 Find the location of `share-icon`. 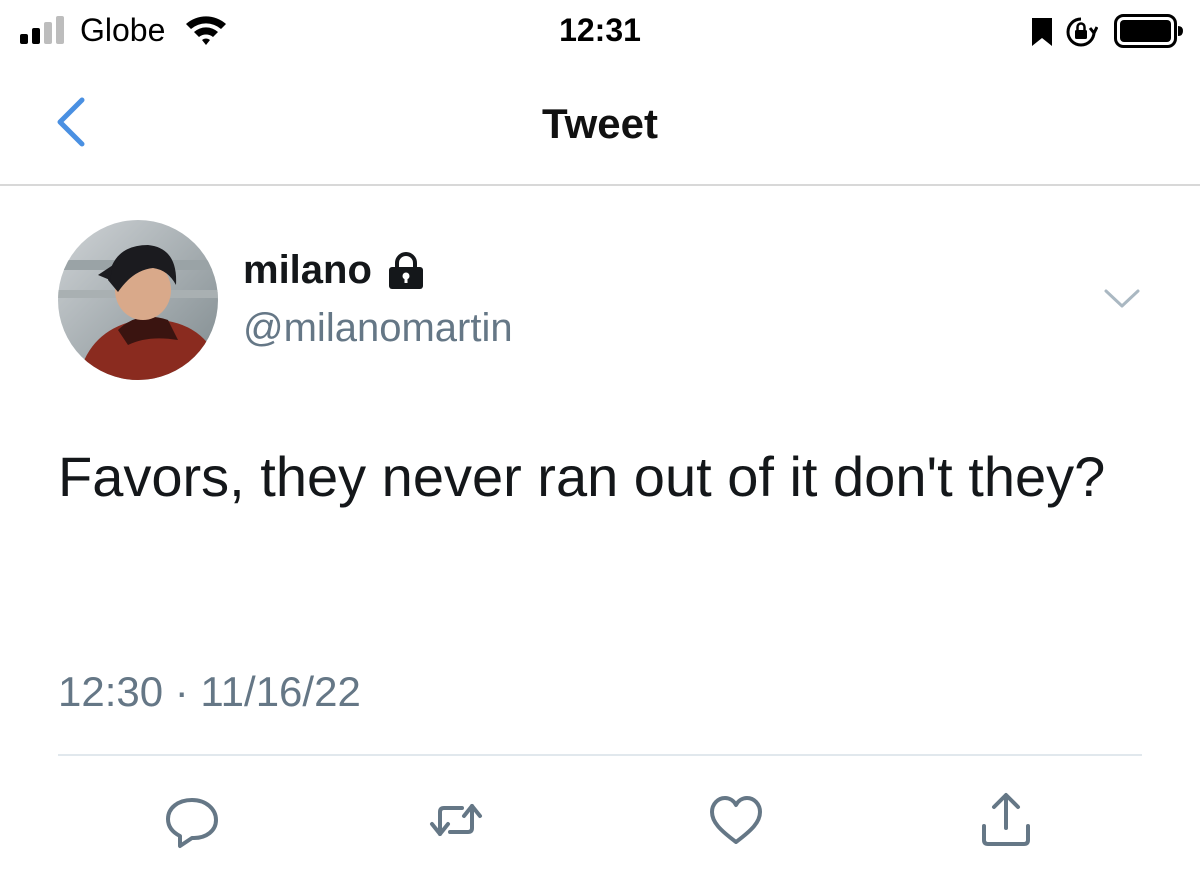

share-icon is located at coordinates (1006, 820).